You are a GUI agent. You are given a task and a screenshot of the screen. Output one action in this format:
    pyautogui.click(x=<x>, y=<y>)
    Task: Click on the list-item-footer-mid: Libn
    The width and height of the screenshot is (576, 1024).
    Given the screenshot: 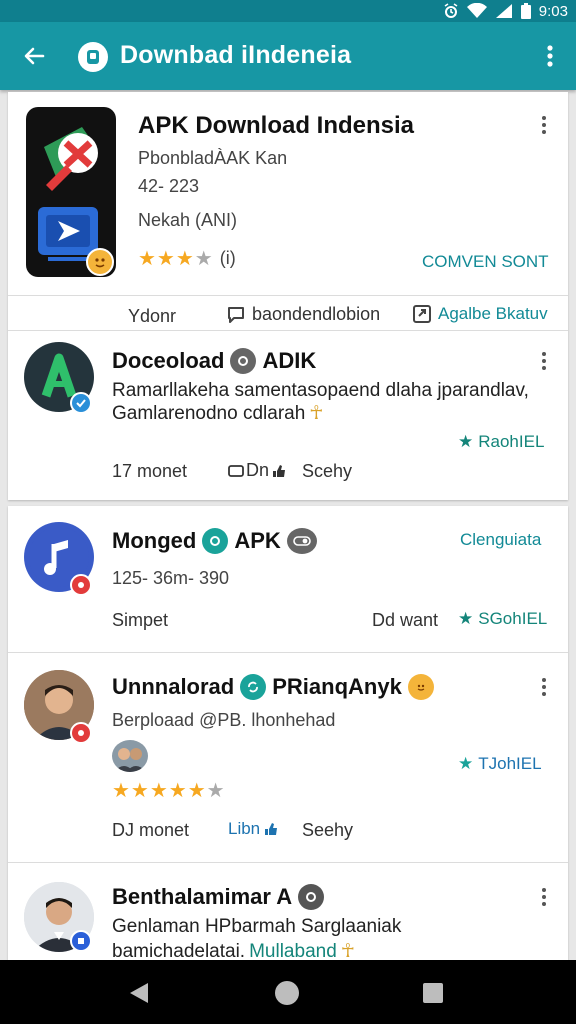 What is the action you would take?
    pyautogui.click(x=253, y=829)
    